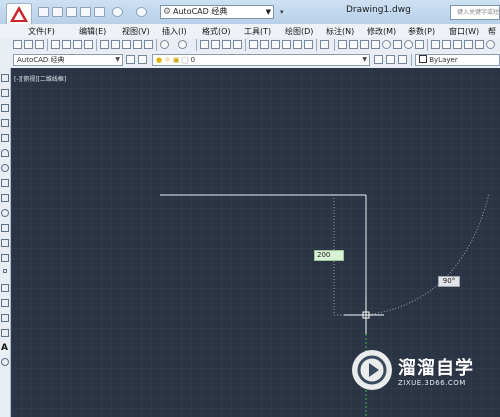  Describe the element at coordinates (17, 44) in the screenshot. I see `qnew-icon` at that location.